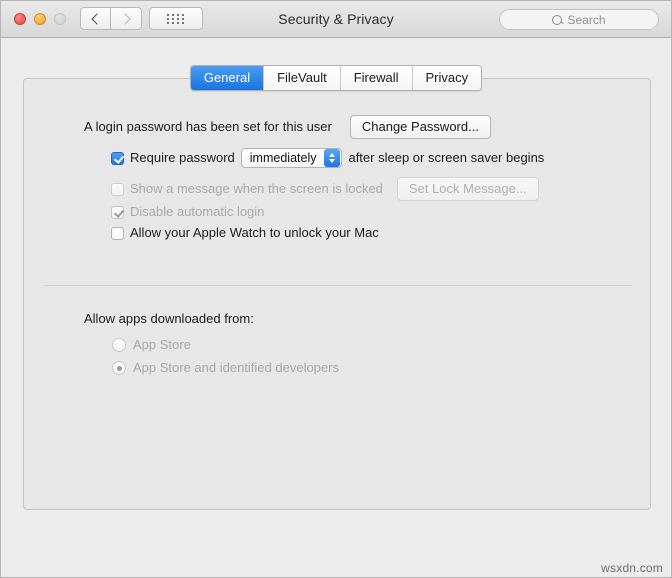  Describe the element at coordinates (256, 188) in the screenshot. I see `lock-message-label: Show a message when the screen is locked` at that location.